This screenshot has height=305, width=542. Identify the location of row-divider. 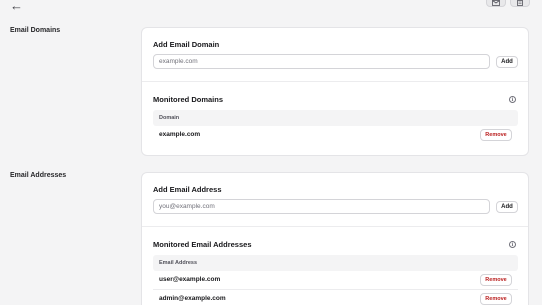
(335, 289).